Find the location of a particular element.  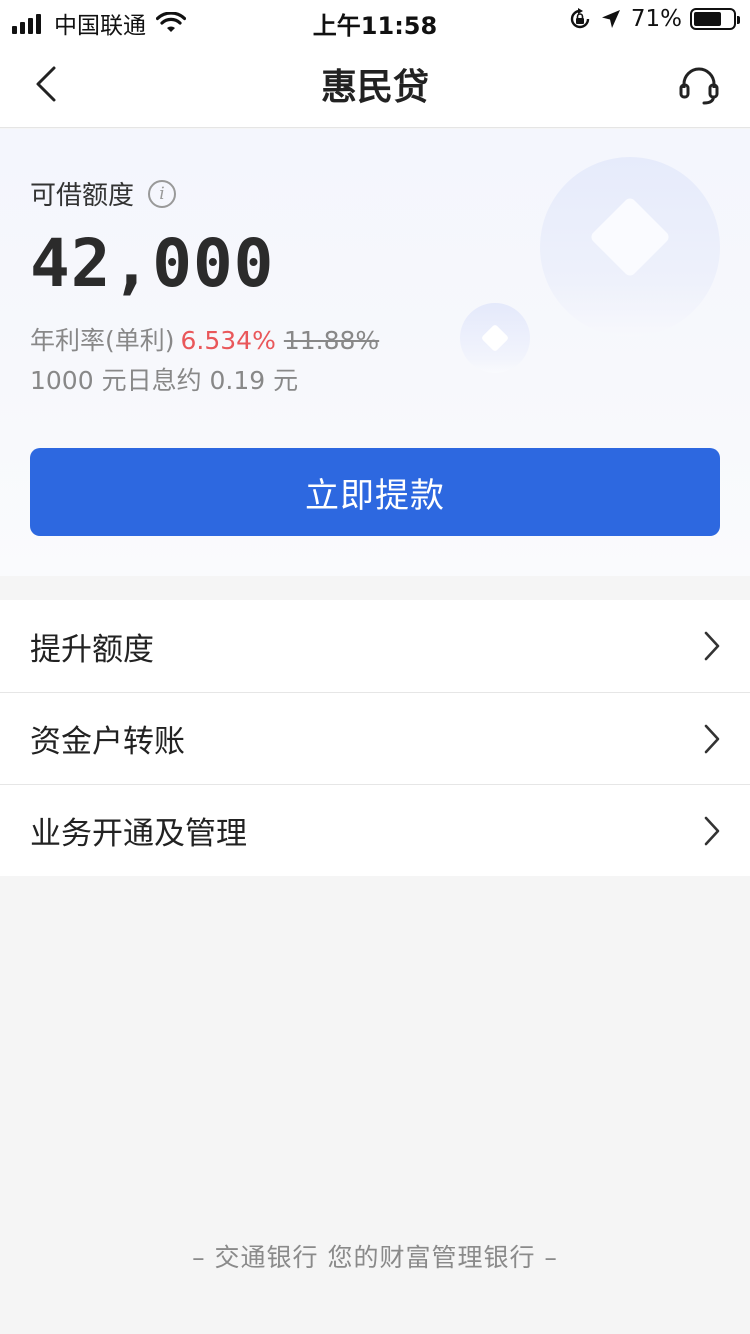

status-bar: 中国联通 上午11:58 71% is located at coordinates (375, 20).